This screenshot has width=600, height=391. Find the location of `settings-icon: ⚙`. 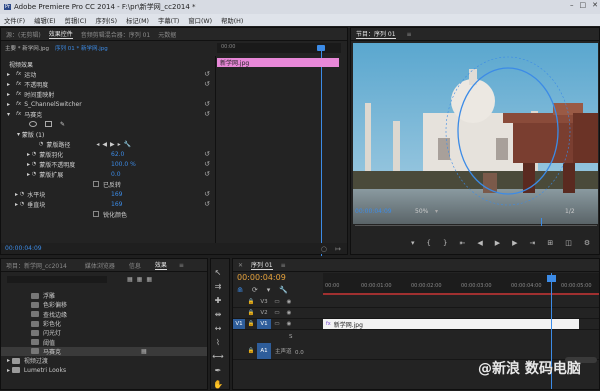

settings-icon: ⚙ is located at coordinates (587, 243).